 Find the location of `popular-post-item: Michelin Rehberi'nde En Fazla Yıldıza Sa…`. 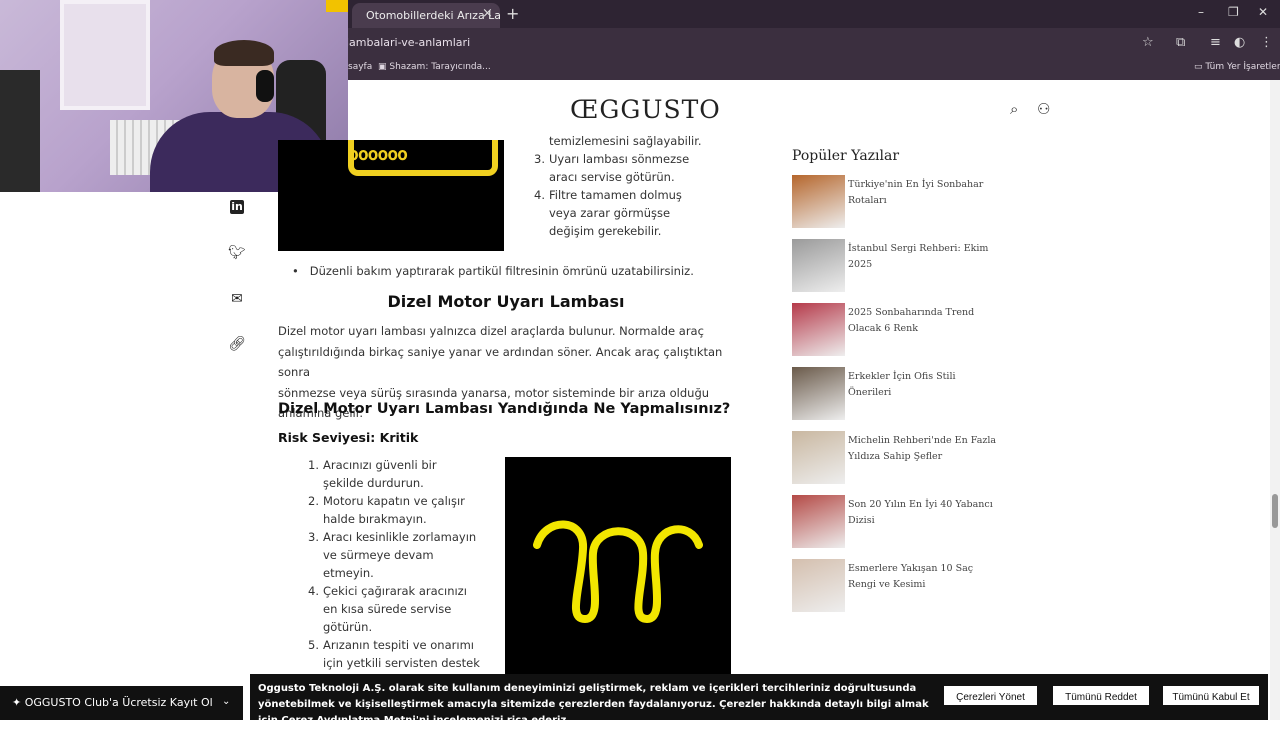

popular-post-item: Michelin Rehberi'nde En Fazla Yıldıza Sa… is located at coordinates (897, 458).